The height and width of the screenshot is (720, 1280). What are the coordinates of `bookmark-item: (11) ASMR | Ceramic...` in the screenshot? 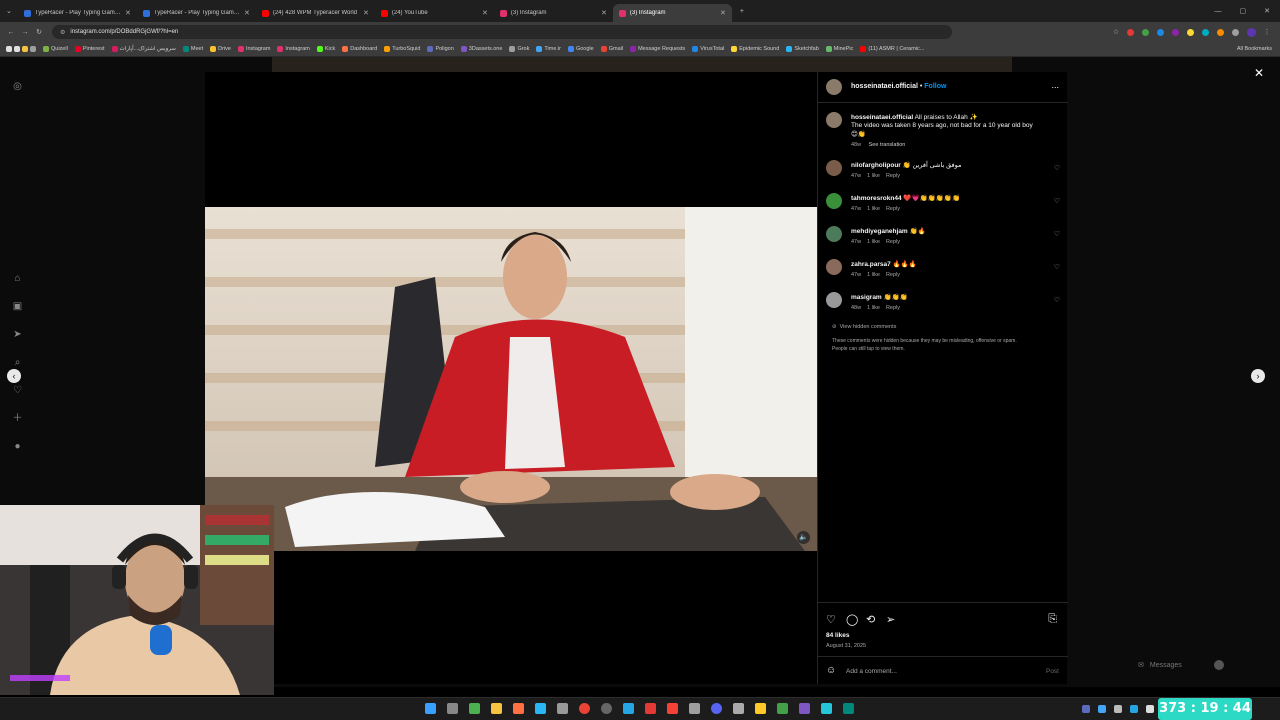 It's located at (892, 49).